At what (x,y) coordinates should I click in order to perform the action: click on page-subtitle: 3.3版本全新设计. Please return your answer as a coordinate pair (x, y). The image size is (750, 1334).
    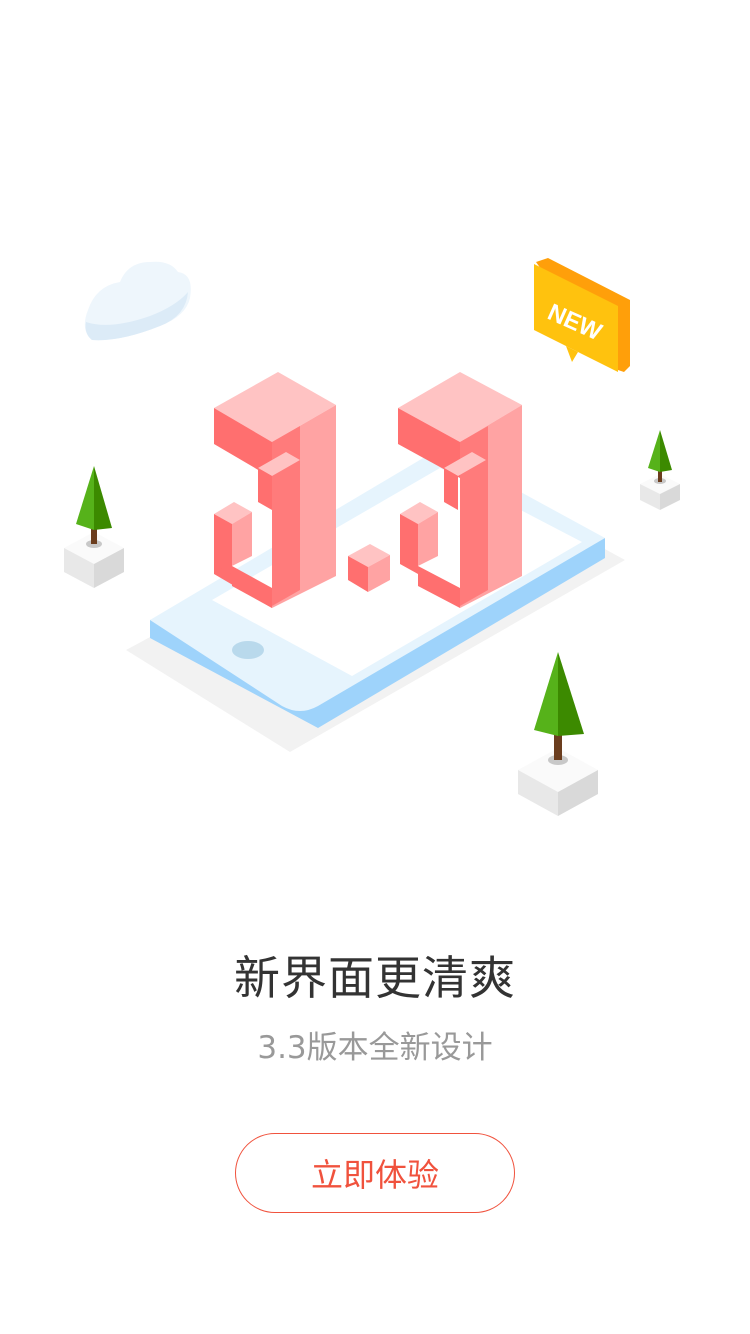
    Looking at the image, I should click on (375, 1048).